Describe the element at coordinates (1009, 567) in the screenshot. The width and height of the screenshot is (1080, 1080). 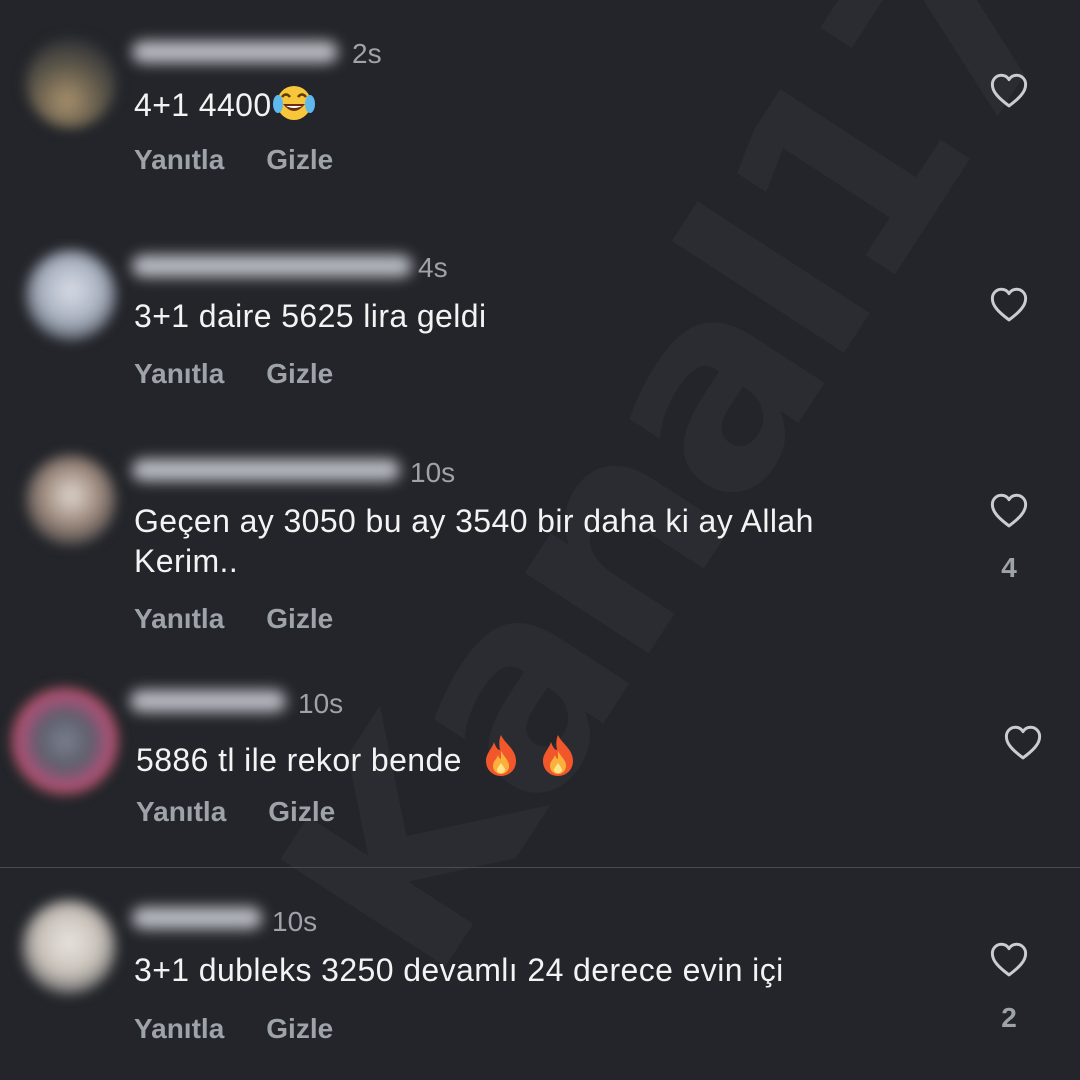
I see `like-count: 4` at that location.